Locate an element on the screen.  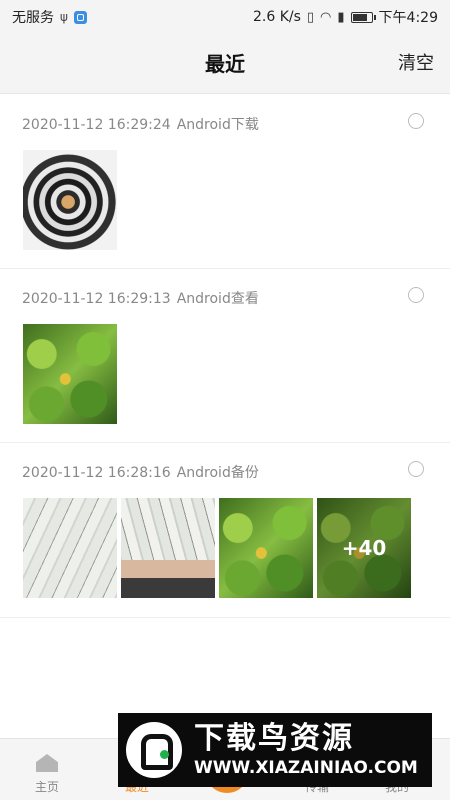
tab-home: 主页 is located at coordinates (47, 769).